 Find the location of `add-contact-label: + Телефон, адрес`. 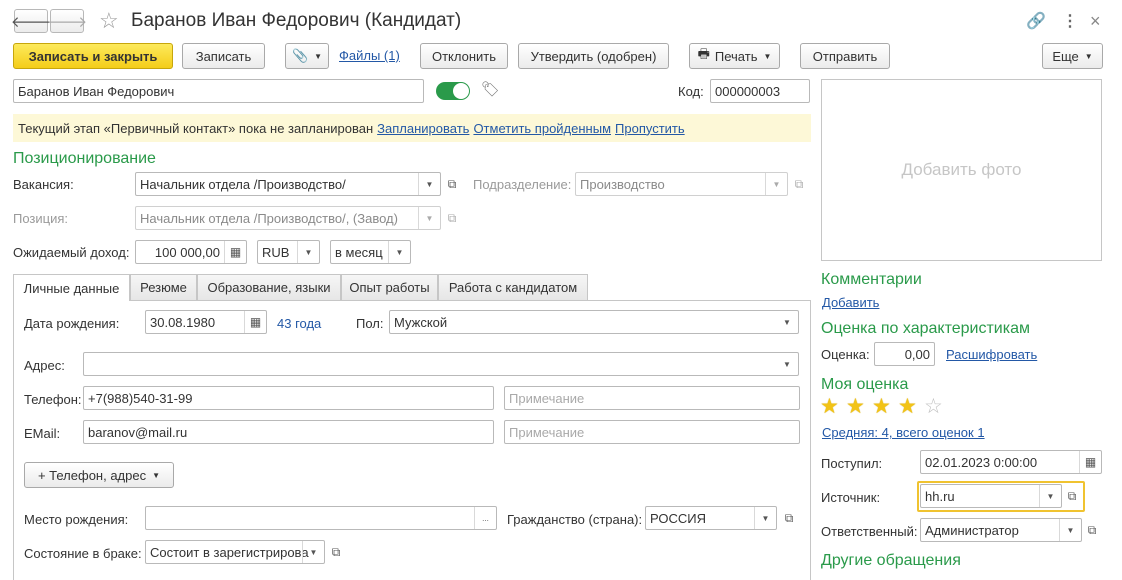

add-contact-label: + Телефон, адрес is located at coordinates (92, 475).